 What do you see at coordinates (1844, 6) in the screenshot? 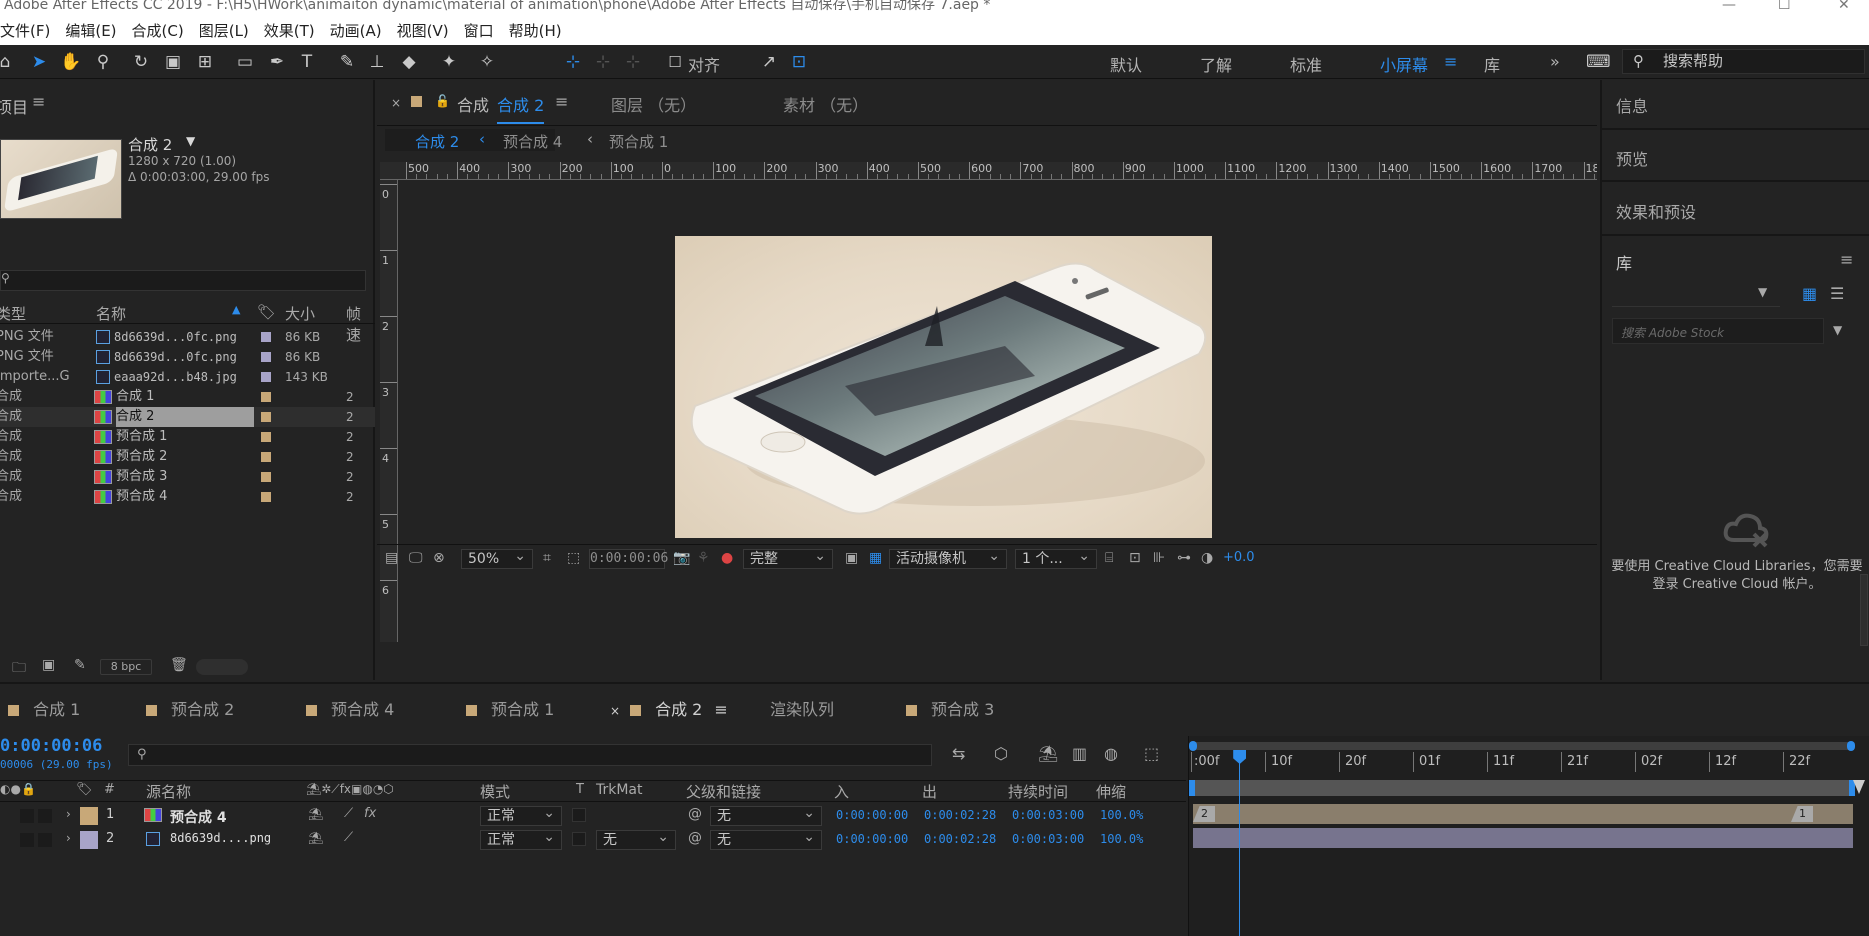
I see `close-icon: ✕` at bounding box center [1844, 6].